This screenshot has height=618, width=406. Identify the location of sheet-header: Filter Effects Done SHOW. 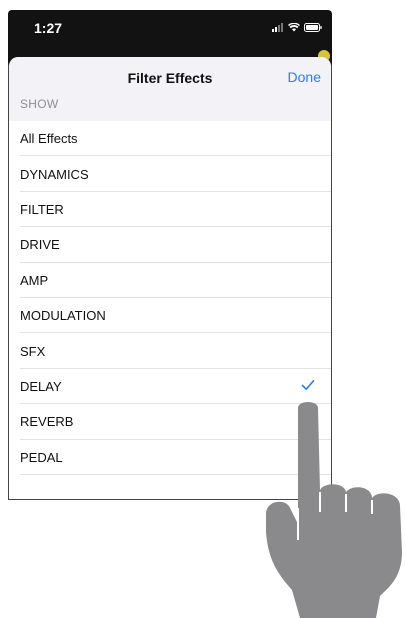
(170, 89).